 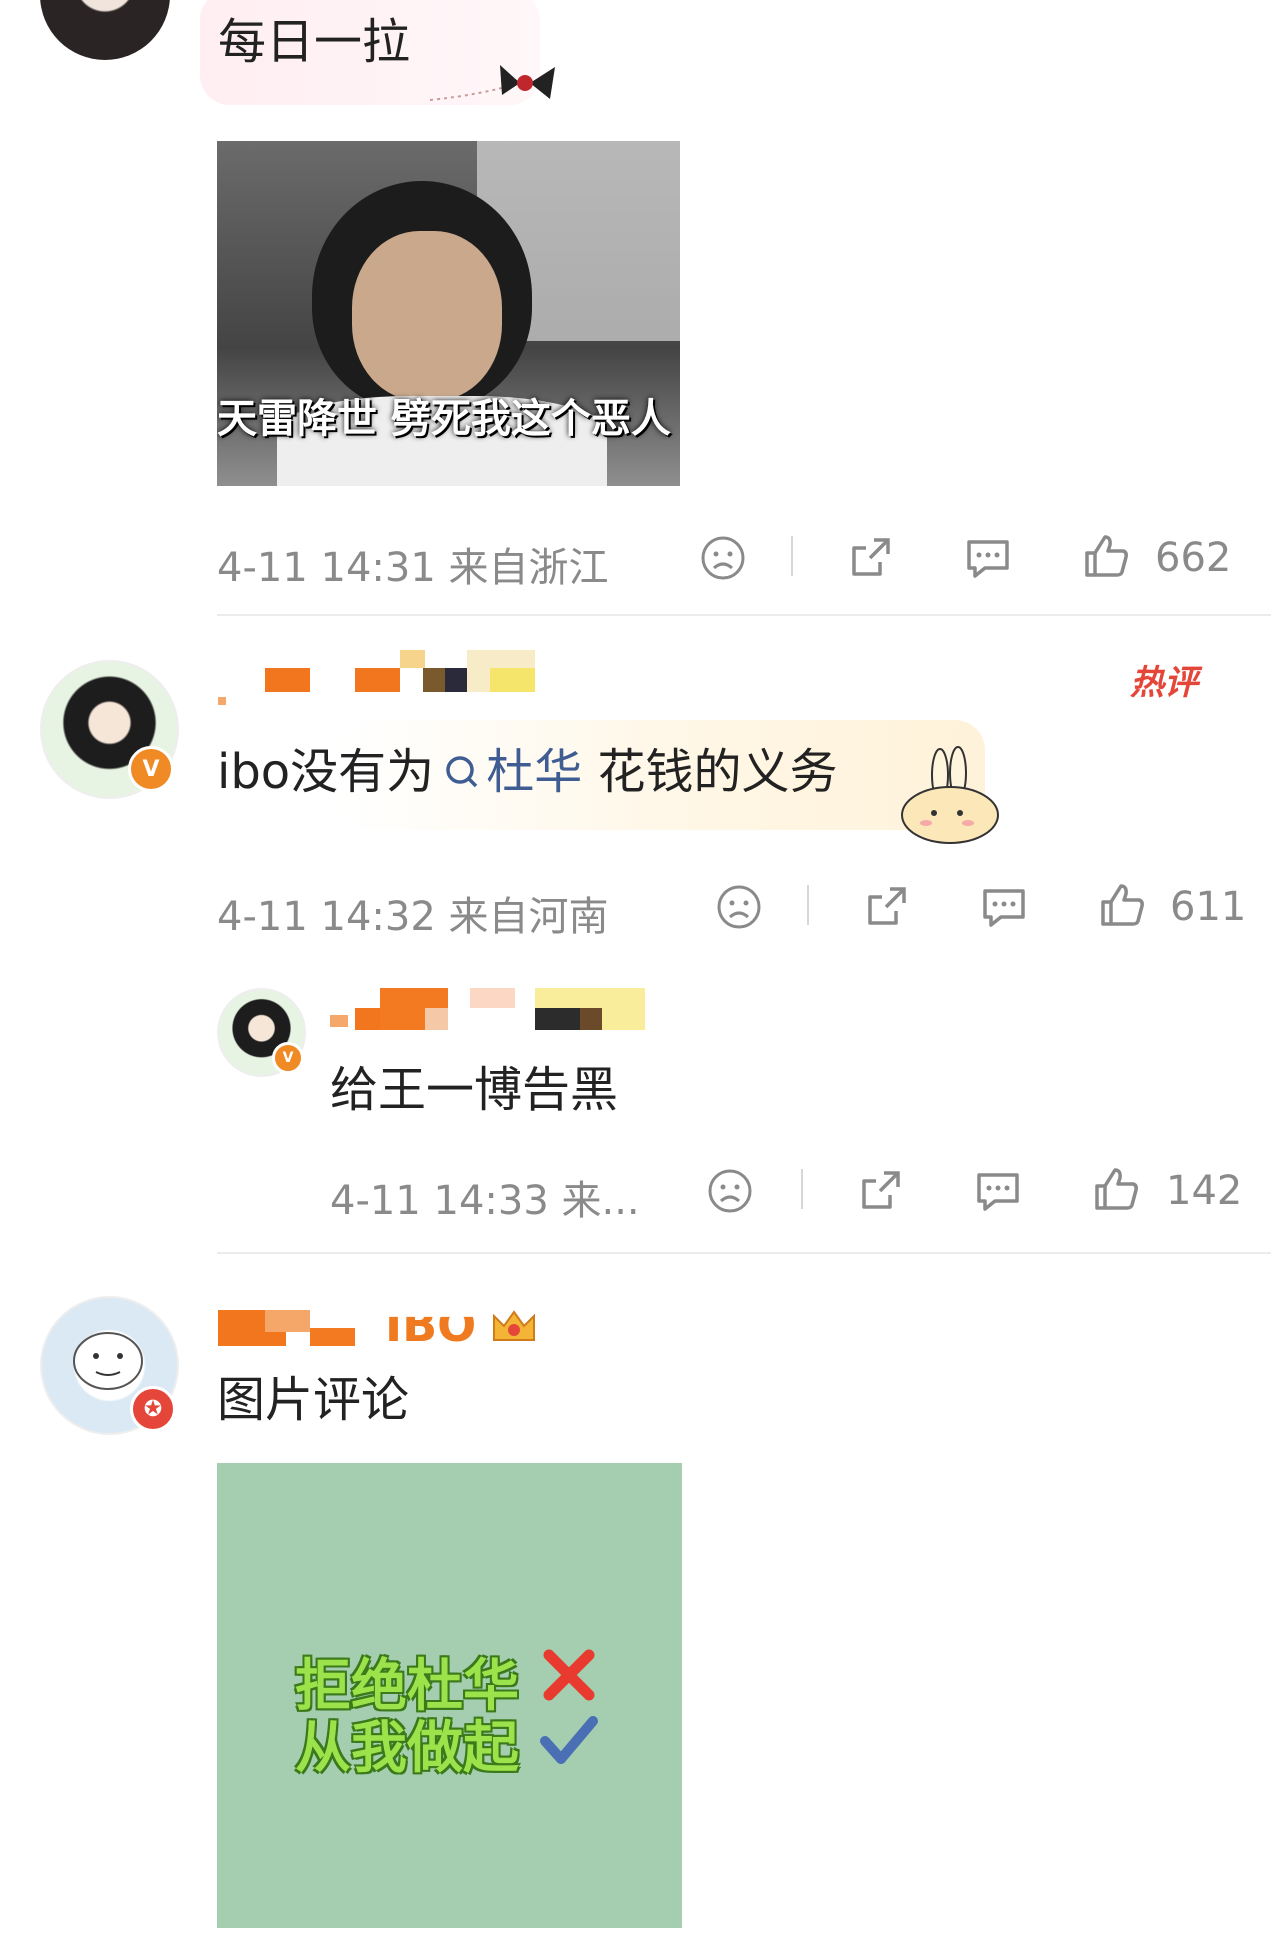 What do you see at coordinates (569, 1740) in the screenshot?
I see `check-icon` at bounding box center [569, 1740].